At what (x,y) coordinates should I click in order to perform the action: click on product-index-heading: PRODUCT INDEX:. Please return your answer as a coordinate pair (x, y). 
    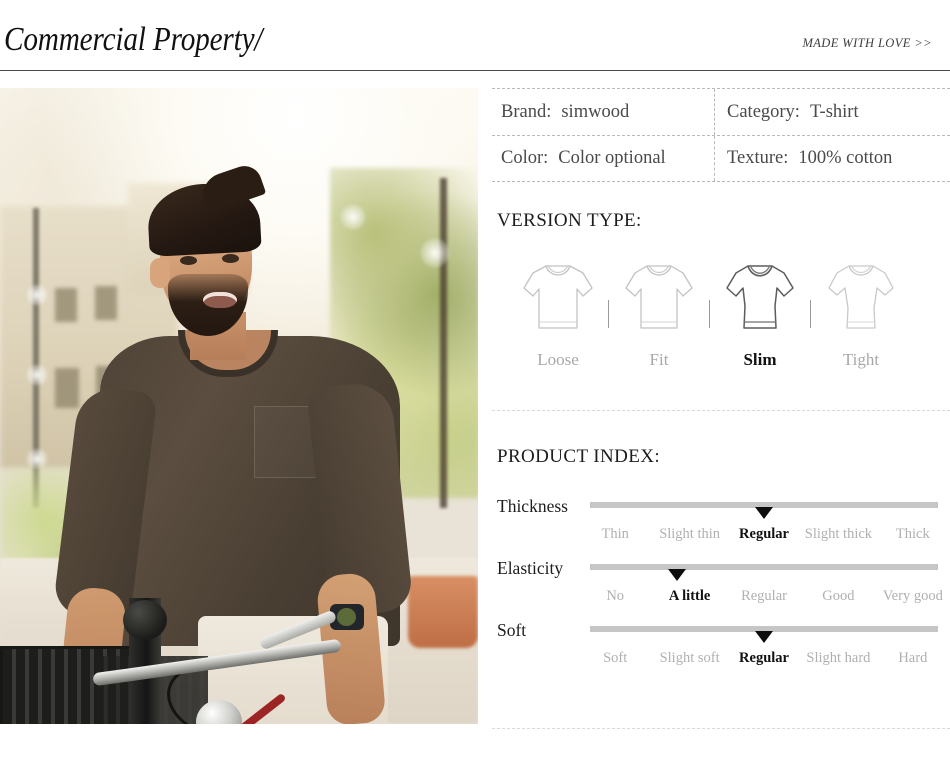
    Looking at the image, I should click on (579, 456).